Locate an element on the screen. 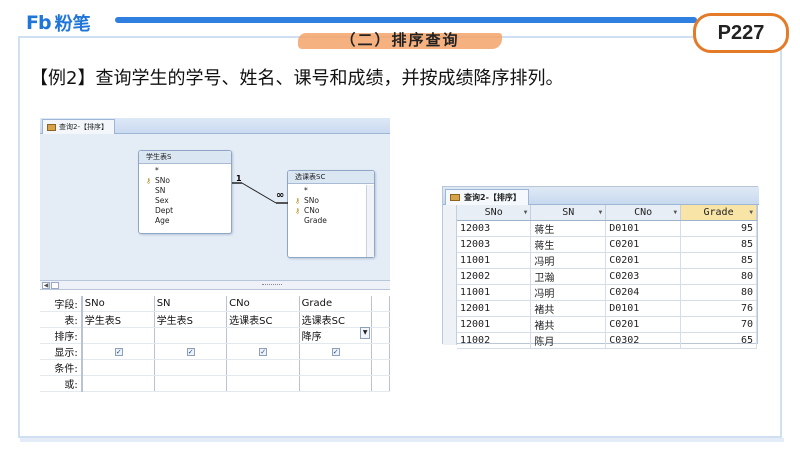  table-field: Sex is located at coordinates (188, 201).